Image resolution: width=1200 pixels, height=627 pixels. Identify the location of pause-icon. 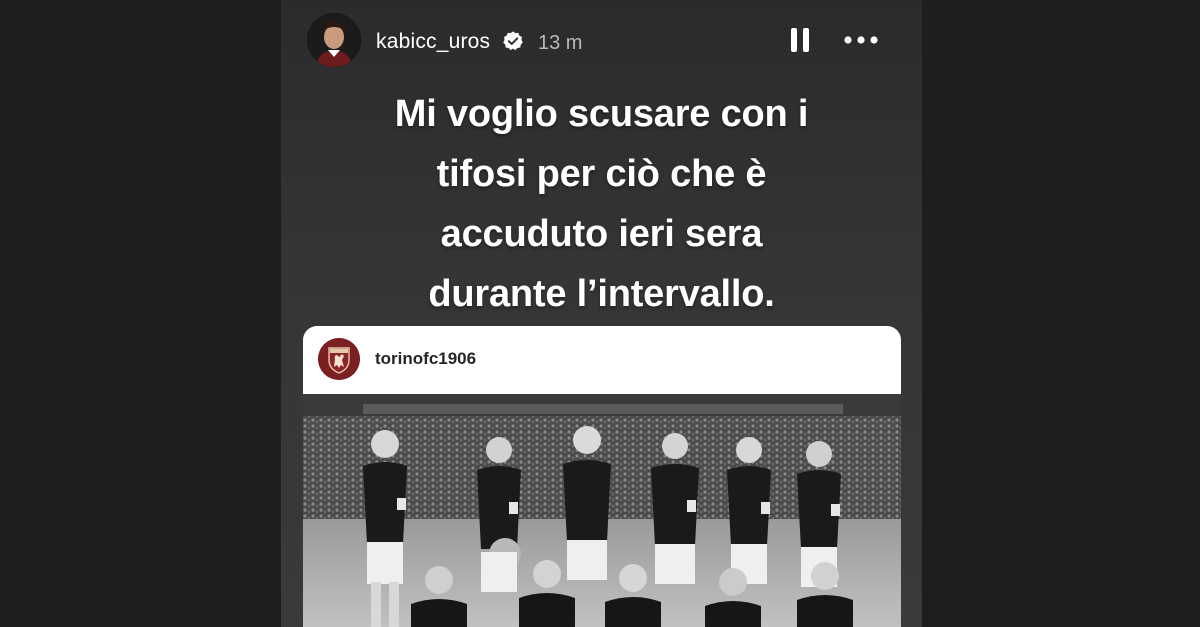
(800, 40).